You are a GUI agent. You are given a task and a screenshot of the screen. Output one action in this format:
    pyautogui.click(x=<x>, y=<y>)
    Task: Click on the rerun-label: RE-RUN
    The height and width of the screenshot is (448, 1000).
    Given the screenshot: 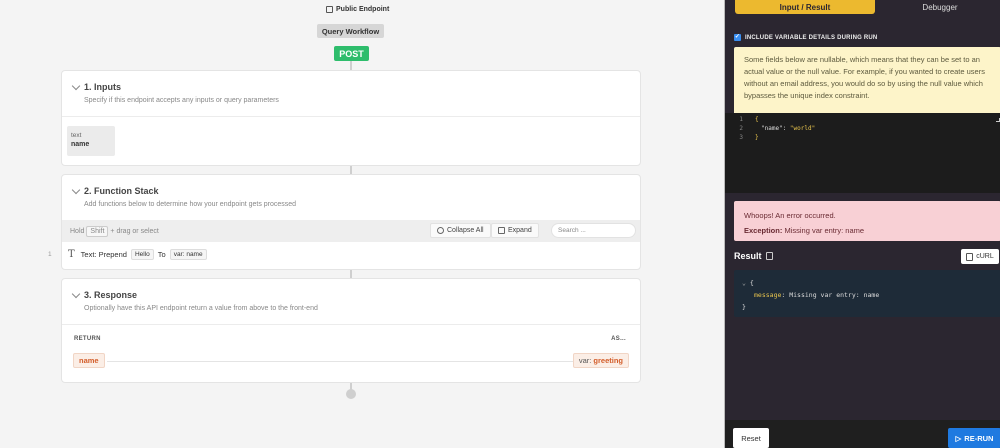 What is the action you would take?
    pyautogui.click(x=979, y=438)
    